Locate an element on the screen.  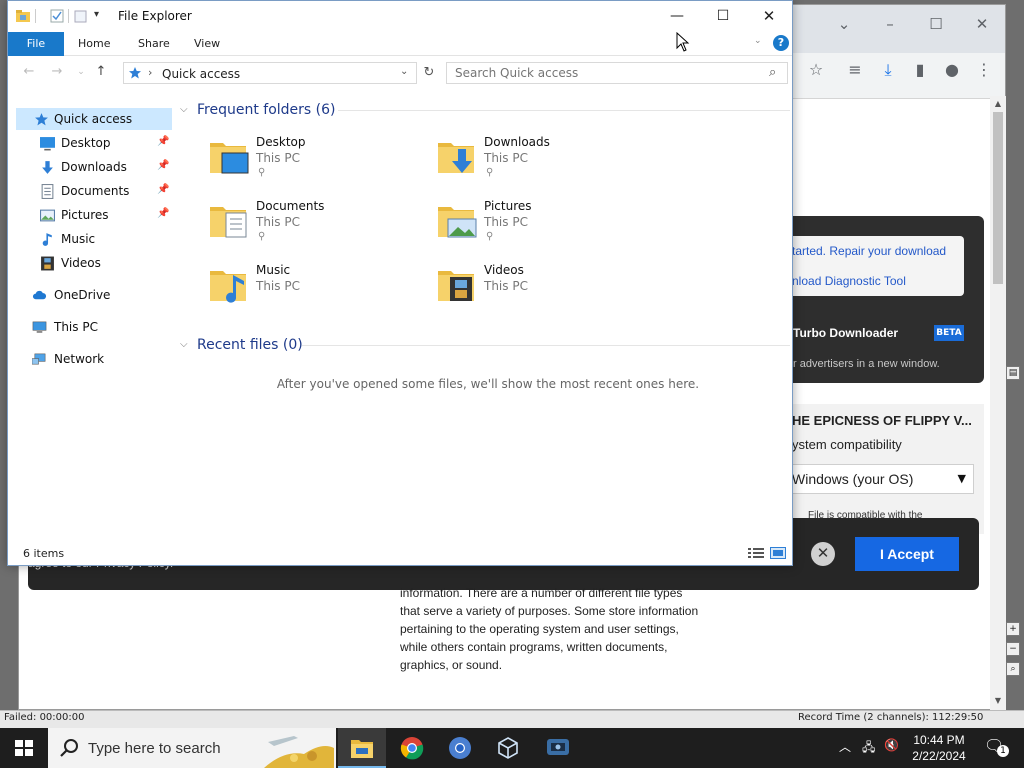
diagnostic-tool-link: nload Diagnostic Tool is located at coordinates (849, 281).